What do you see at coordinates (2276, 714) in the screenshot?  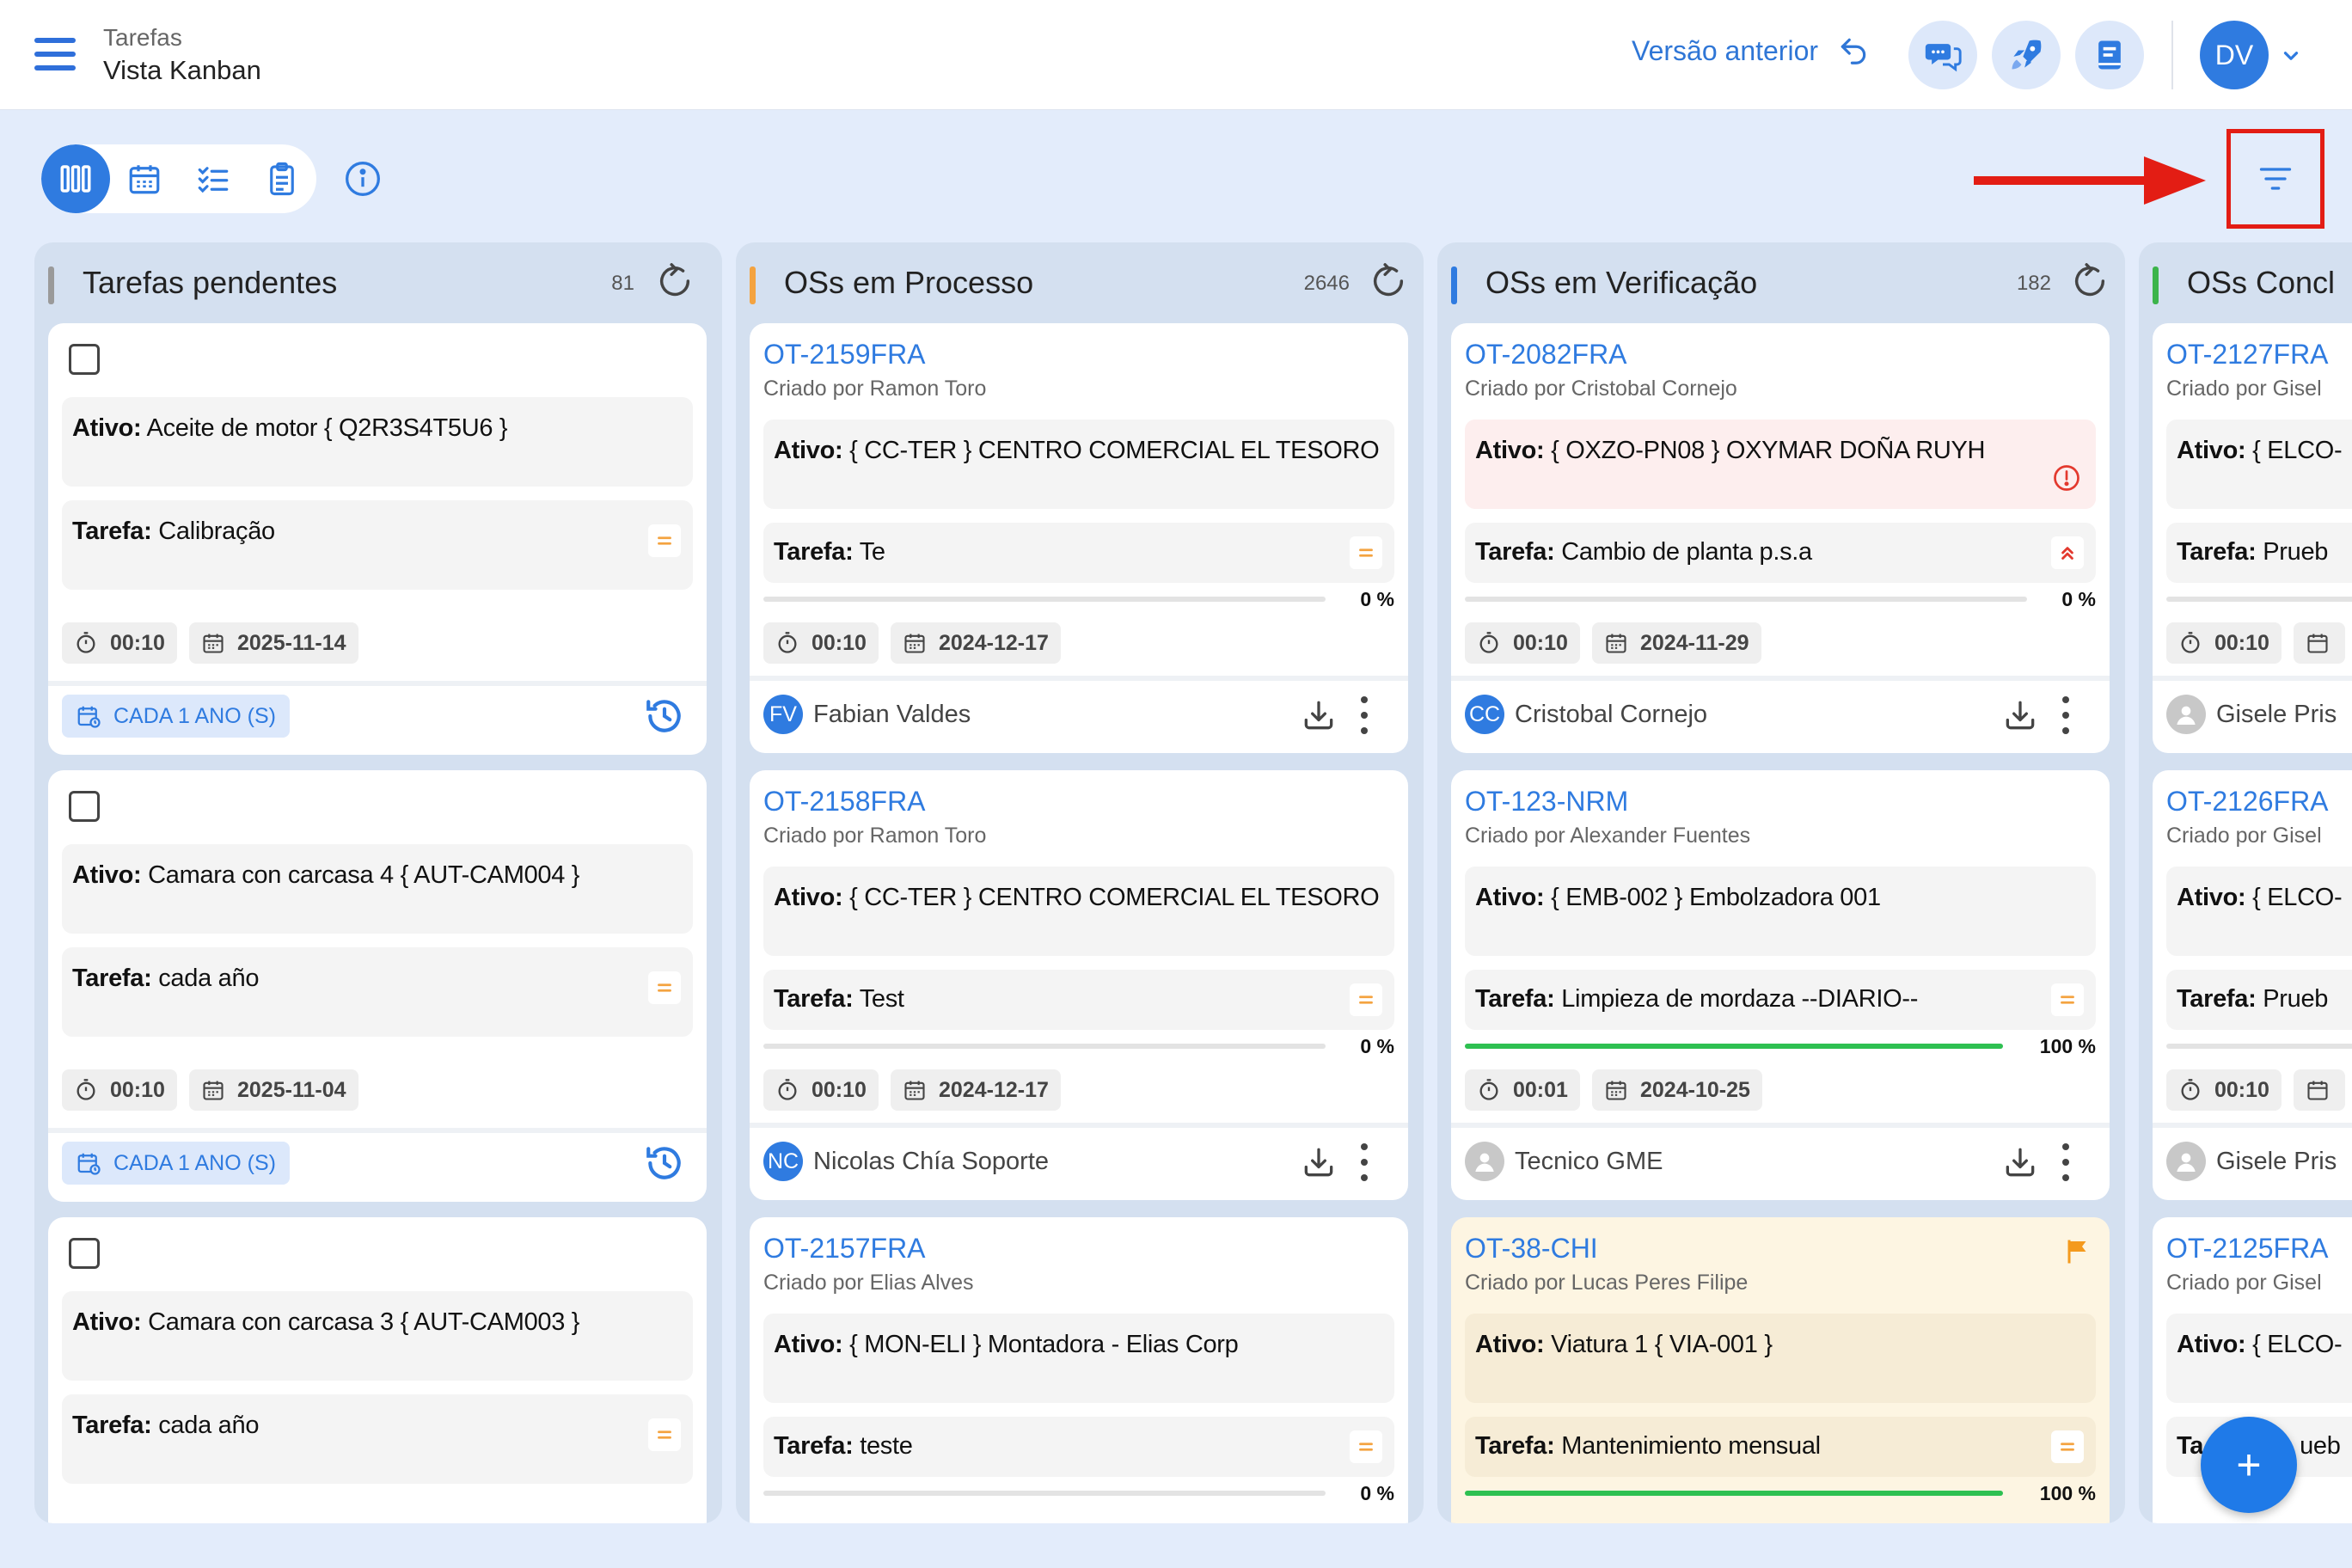 I see `assignee-name: Gisele Pris` at bounding box center [2276, 714].